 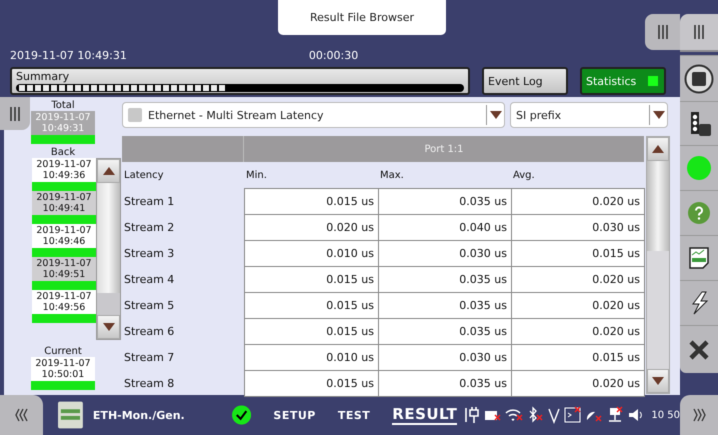 What do you see at coordinates (149, 384) in the screenshot?
I see `row-label: Stream 8` at bounding box center [149, 384].